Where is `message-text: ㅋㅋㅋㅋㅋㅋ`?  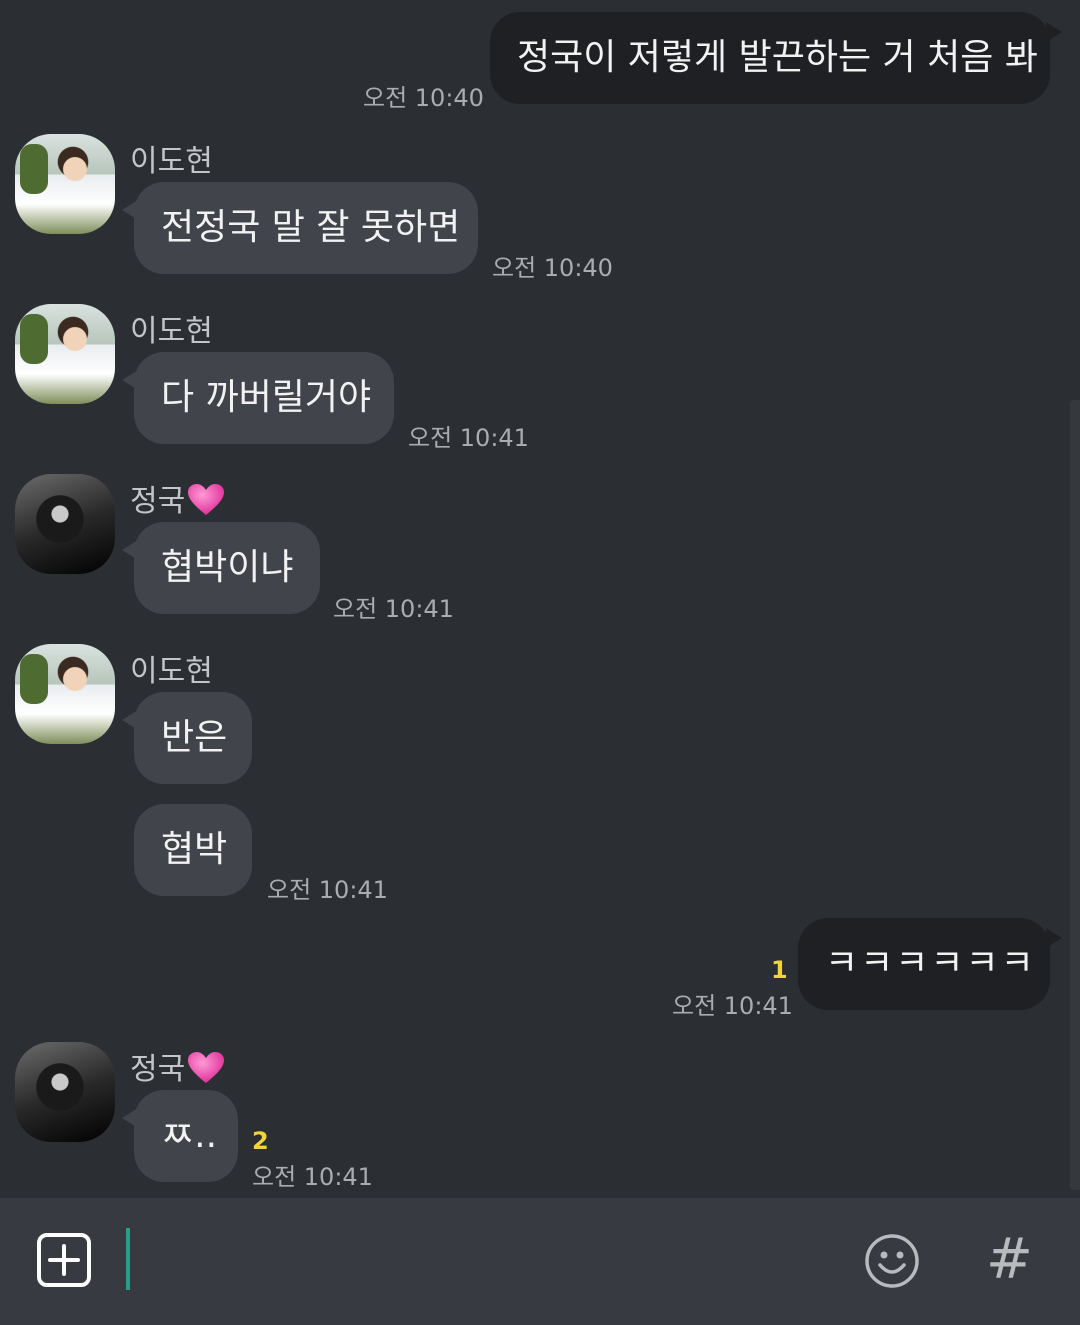 message-text: ㅋㅋㅋㅋㅋㅋ is located at coordinates (930, 963).